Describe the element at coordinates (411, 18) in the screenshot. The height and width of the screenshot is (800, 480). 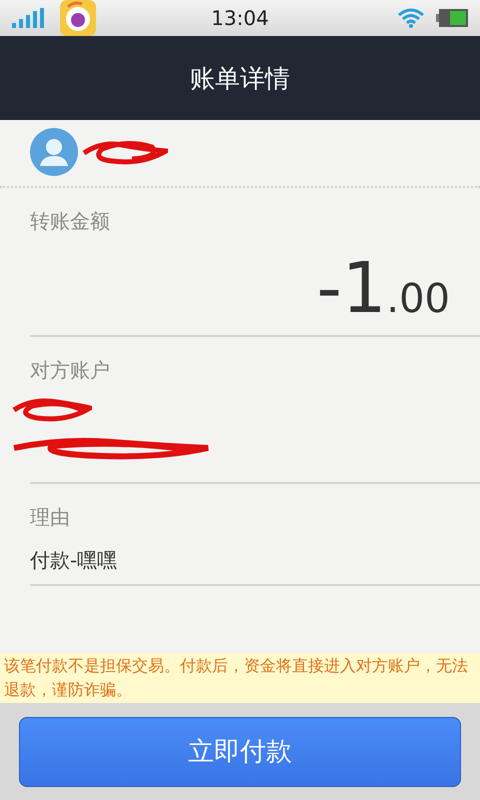
I see `wifi-icon` at that location.